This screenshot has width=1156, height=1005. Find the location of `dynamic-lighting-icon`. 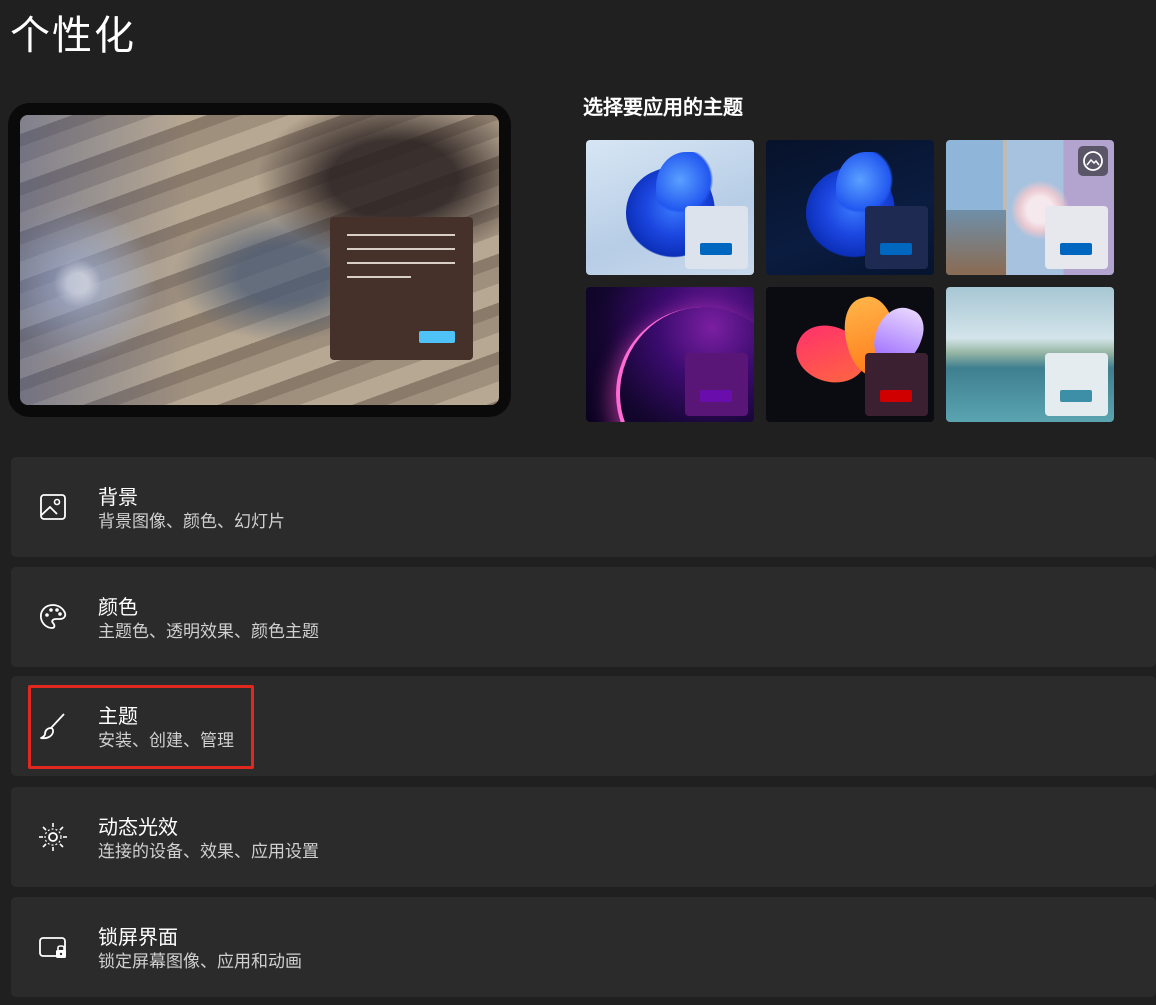

dynamic-lighting-icon is located at coordinates (53, 837).